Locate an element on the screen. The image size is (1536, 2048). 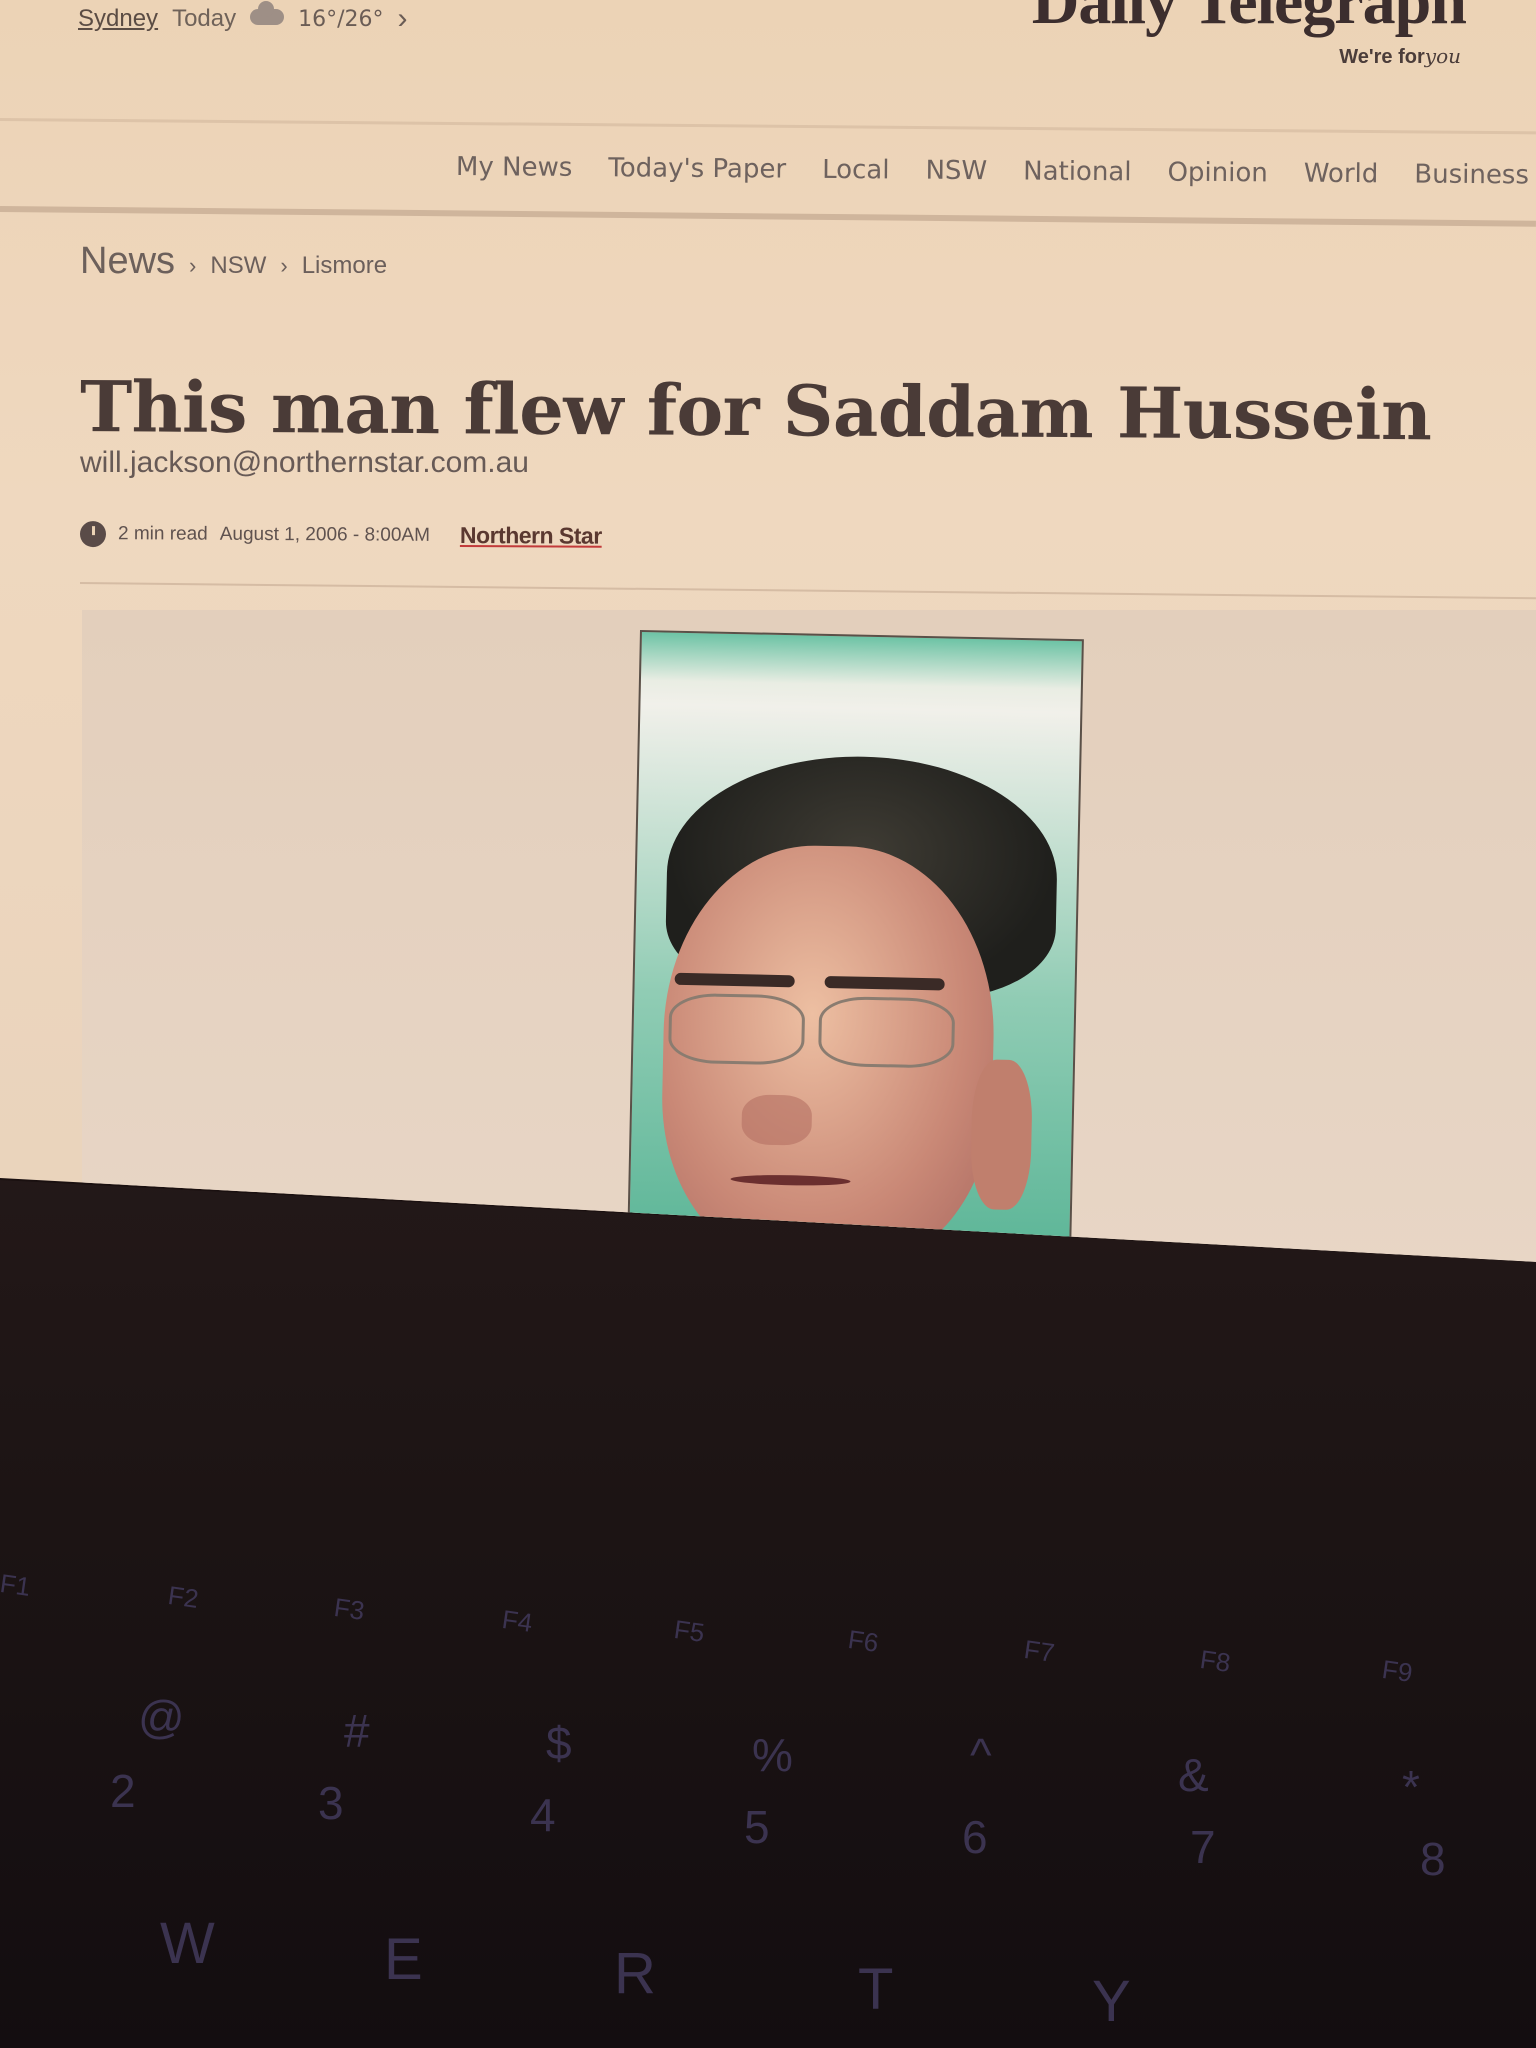
nav-item-opinion: Opinion is located at coordinates (1217, 173).